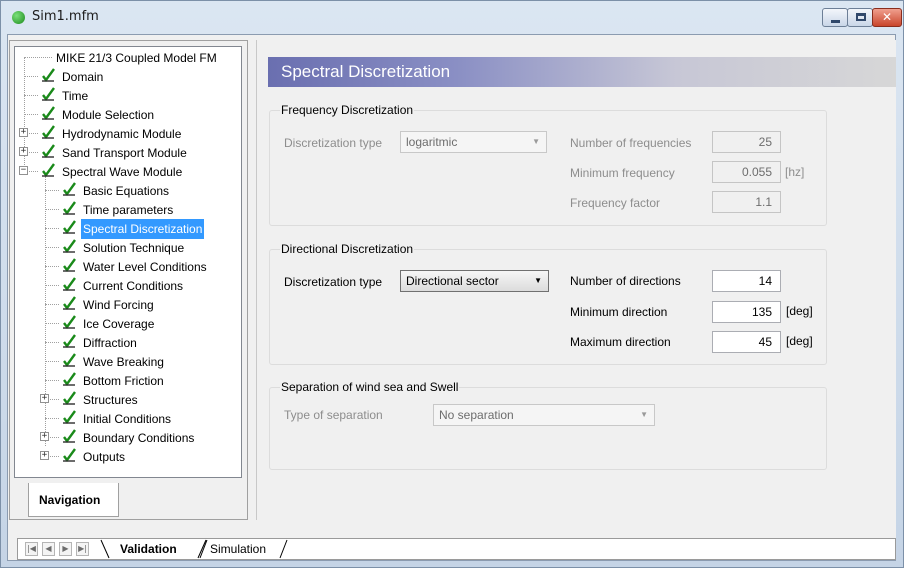 This screenshot has width=904, height=568. Describe the element at coordinates (370, 387) in the screenshot. I see `separation-group-title: Separation of wind sea and Swell` at that location.